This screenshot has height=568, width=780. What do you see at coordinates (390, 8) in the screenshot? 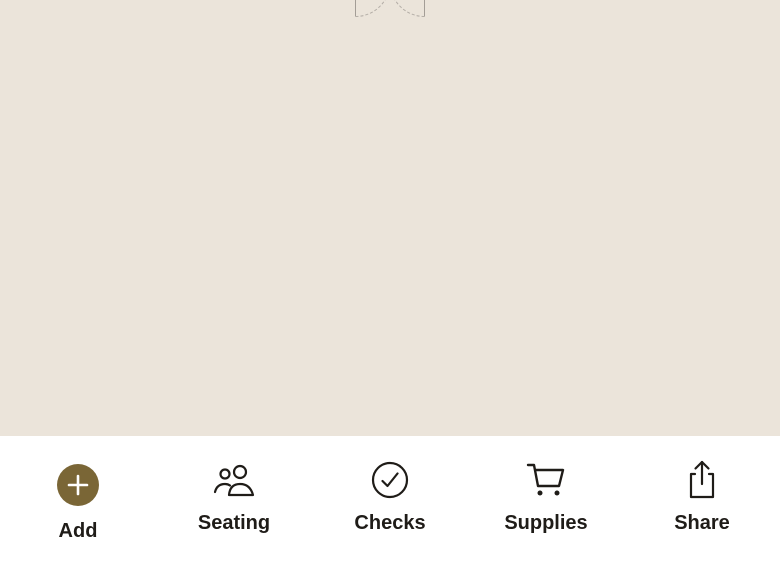
I see `door-swing-icon` at bounding box center [390, 8].